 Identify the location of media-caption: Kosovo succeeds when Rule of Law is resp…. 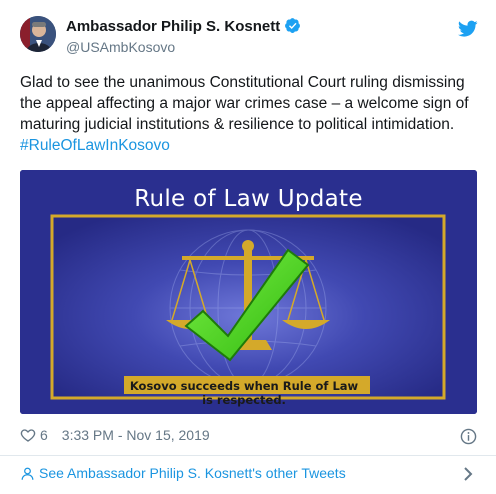
(244, 393).